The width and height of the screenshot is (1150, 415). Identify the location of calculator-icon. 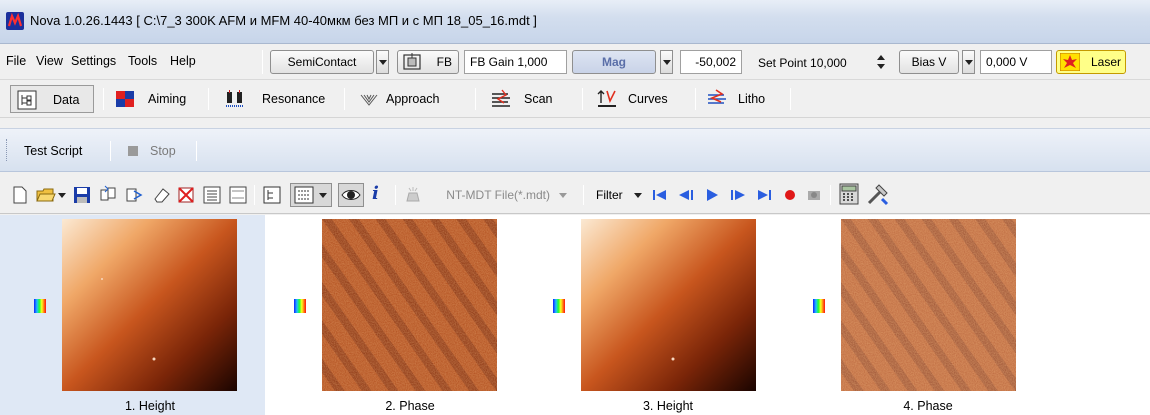
(849, 194).